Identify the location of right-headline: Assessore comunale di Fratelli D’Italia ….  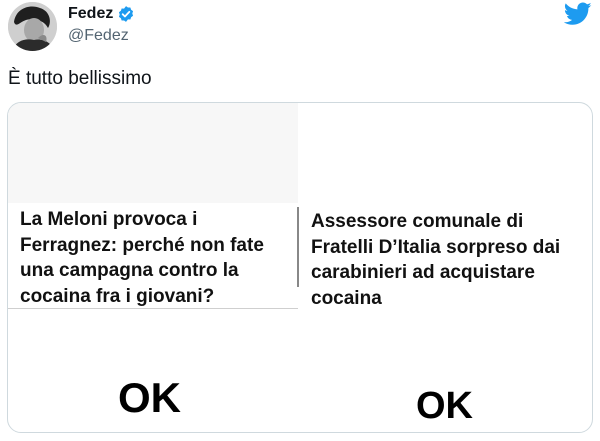
(436, 260).